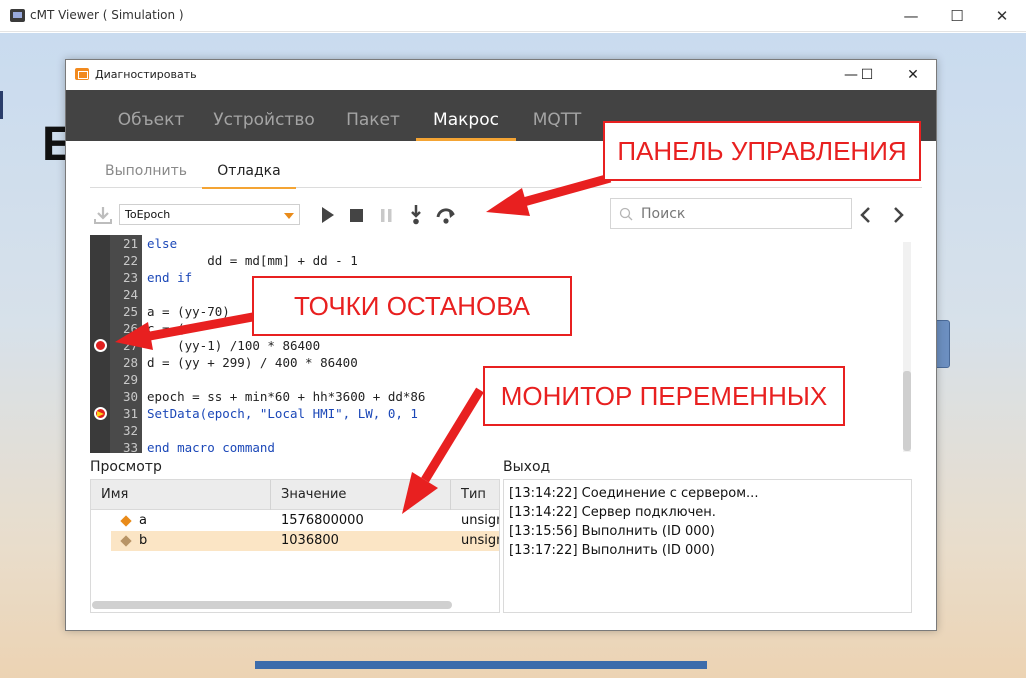  What do you see at coordinates (762, 151) in the screenshot?
I see `callout-control-panel: ПАНЕЛЬ УПРАВЛЕНИЯ` at bounding box center [762, 151].